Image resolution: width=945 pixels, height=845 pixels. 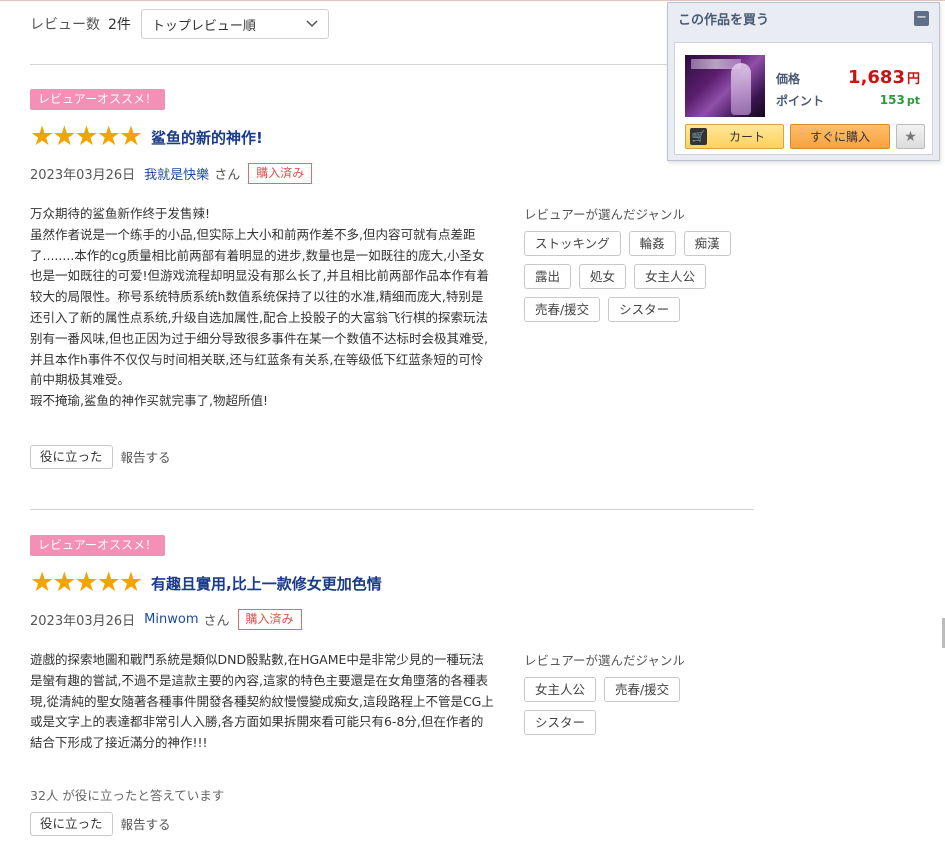 What do you see at coordinates (910, 136) in the screenshot?
I see `favorite-star-icon: ★` at bounding box center [910, 136].